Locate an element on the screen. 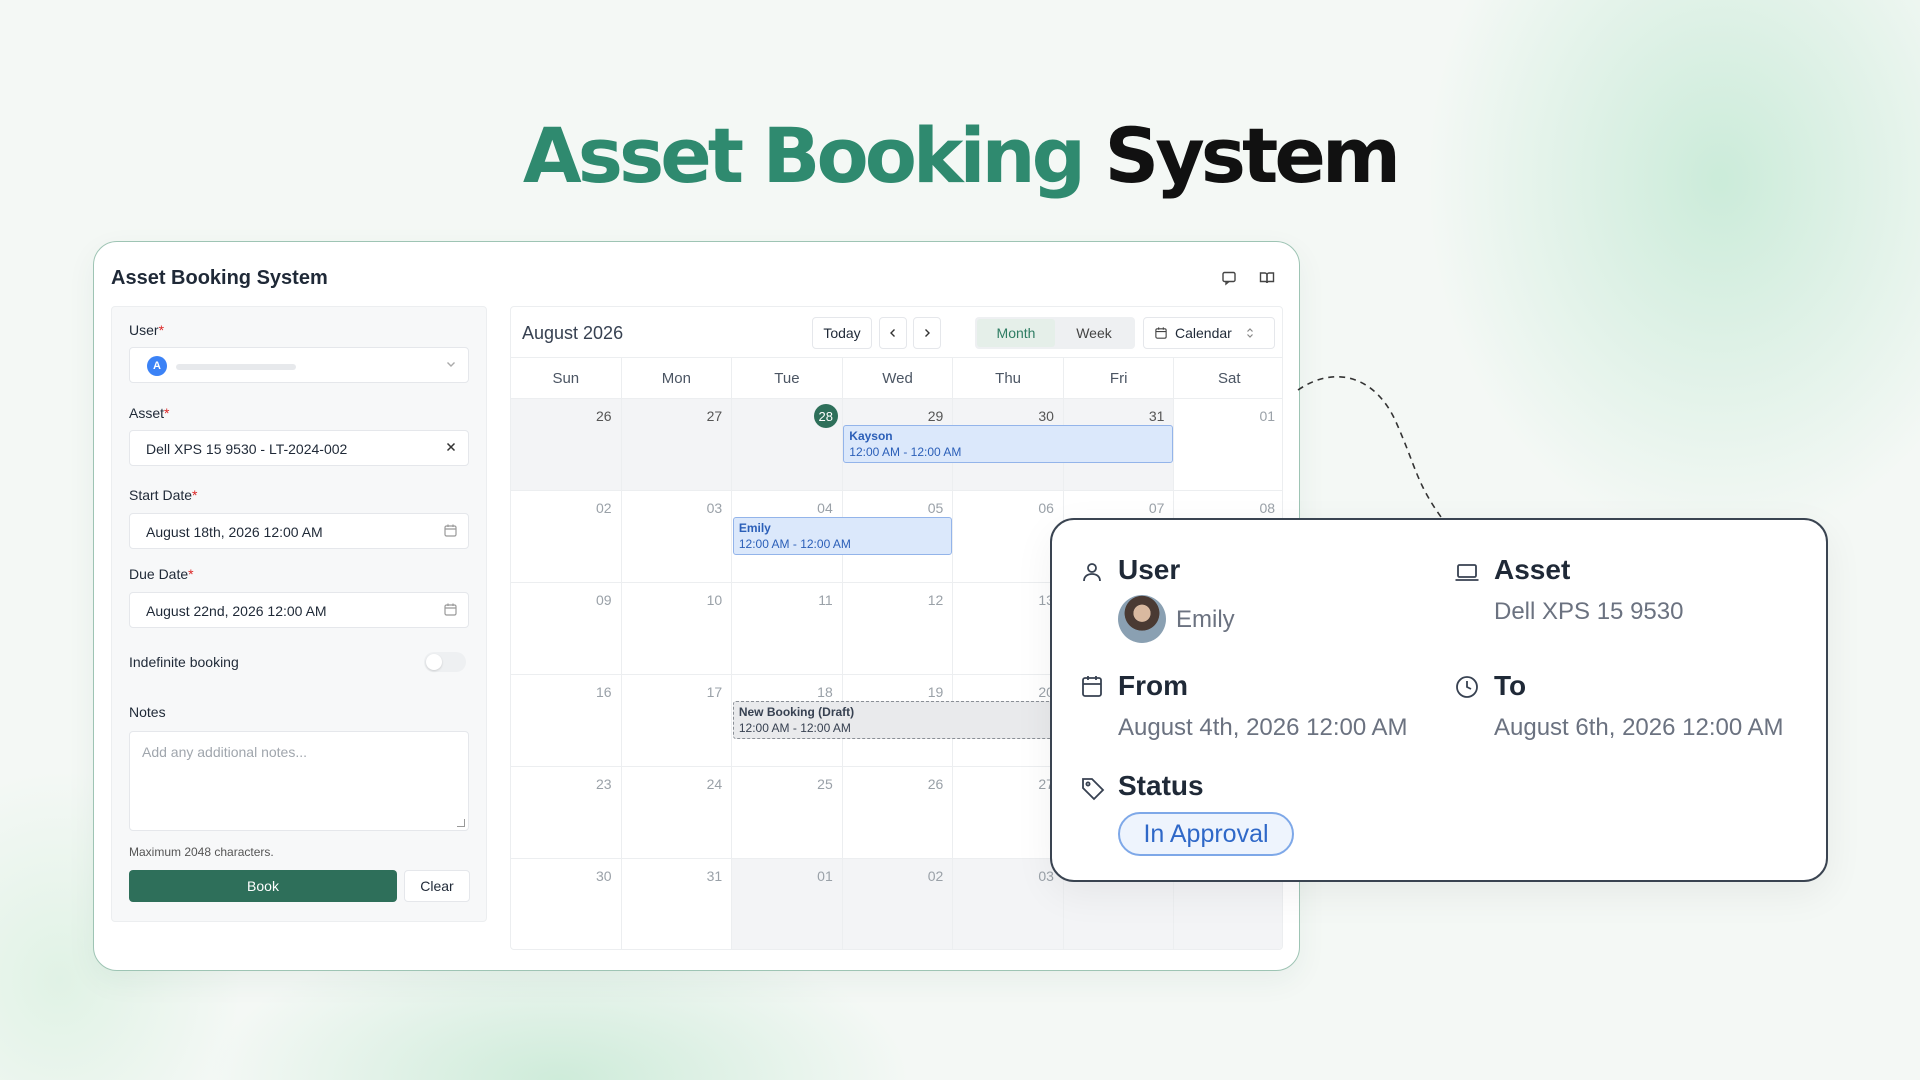 The width and height of the screenshot is (1920, 1080). calendar-month-title: August 2026 is located at coordinates (573, 333).